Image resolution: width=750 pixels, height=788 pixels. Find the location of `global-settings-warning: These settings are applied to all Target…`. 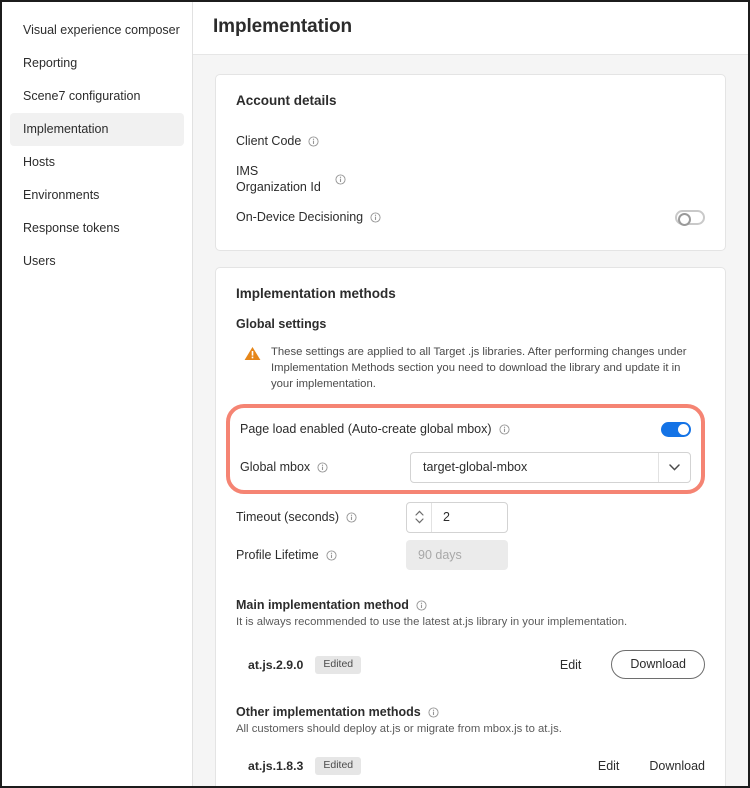

global-settings-warning: These settings are applied to all Target… is located at coordinates (470, 368).